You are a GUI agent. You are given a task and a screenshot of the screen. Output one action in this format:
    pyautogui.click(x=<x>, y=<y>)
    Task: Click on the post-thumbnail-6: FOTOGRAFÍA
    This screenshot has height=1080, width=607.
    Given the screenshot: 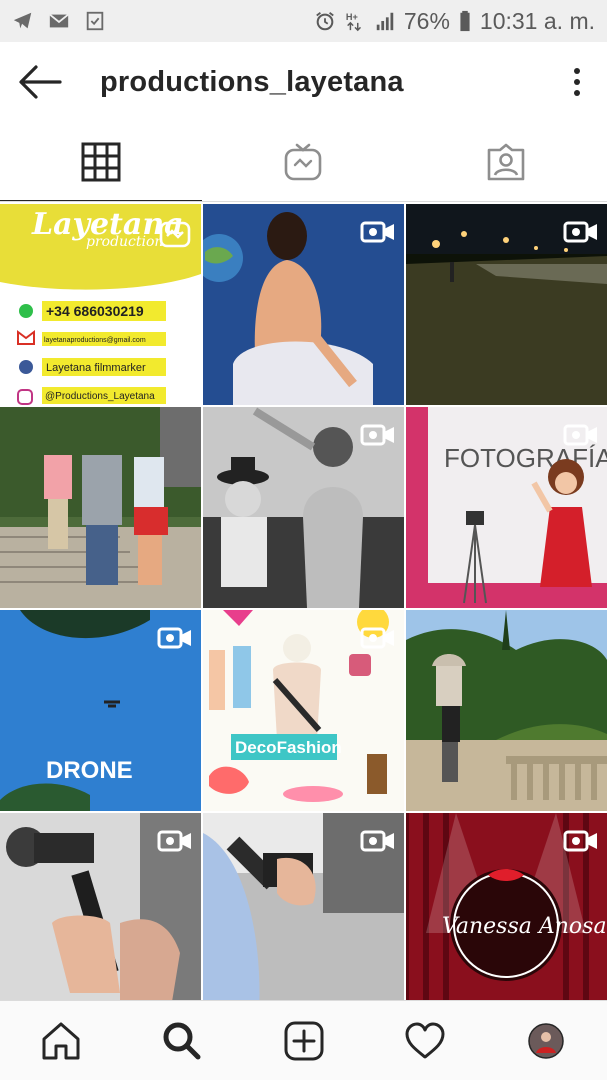 What is the action you would take?
    pyautogui.click(x=506, y=507)
    